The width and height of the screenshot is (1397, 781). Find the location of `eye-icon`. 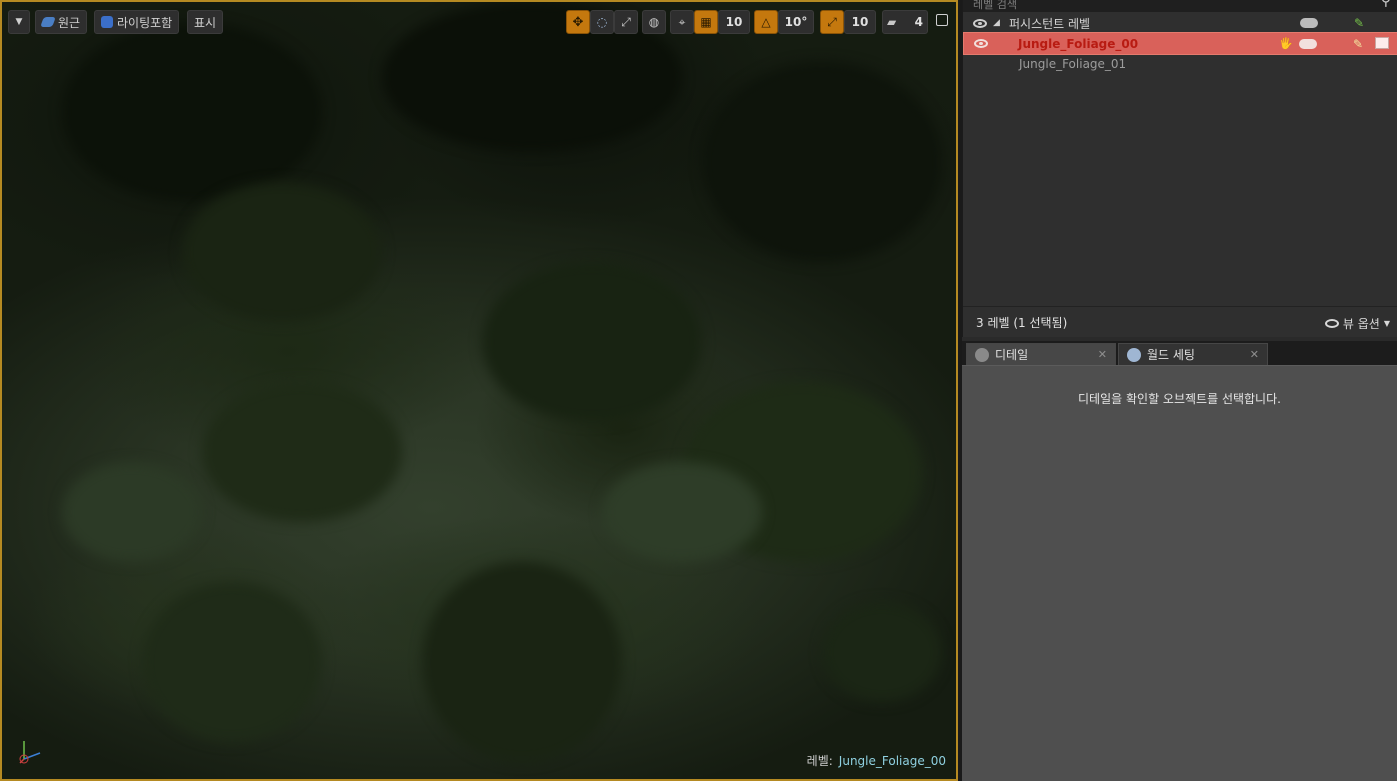

eye-icon is located at coordinates (1331, 323).